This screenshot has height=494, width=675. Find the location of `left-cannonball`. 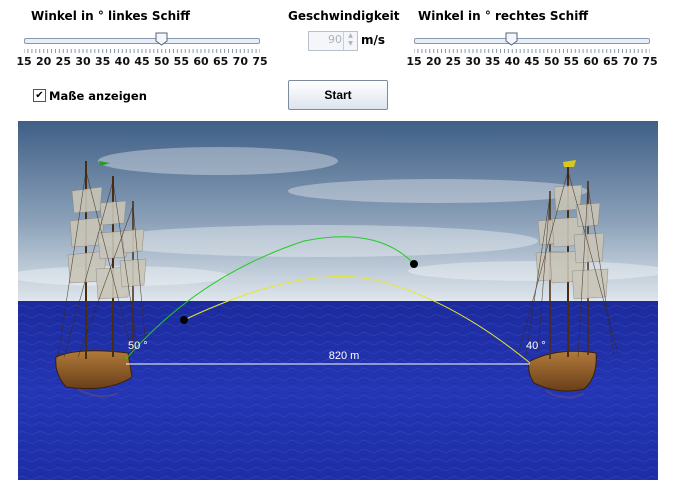

left-cannonball is located at coordinates (414, 264).